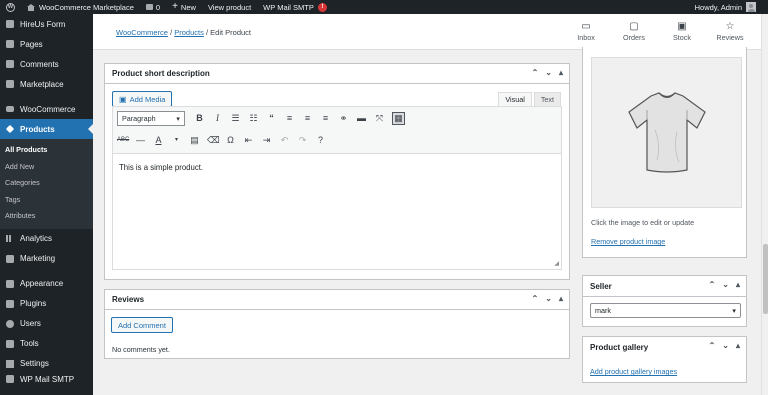 The width and height of the screenshot is (768, 395). I want to click on align-right-icon: ≡, so click(325, 118).